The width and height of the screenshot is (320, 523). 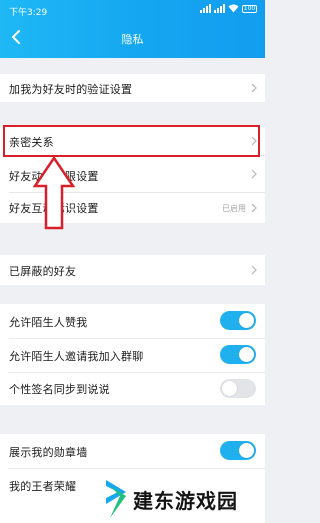 I want to click on status-time: 下午3:29, so click(x=28, y=13).